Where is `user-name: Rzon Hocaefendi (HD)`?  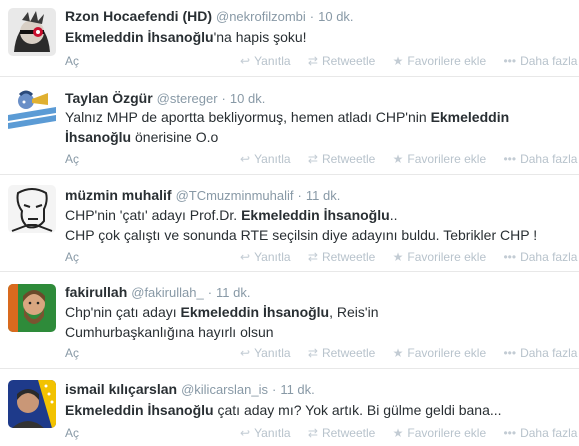
user-name: Rzon Hocaefendi (HD) is located at coordinates (138, 16).